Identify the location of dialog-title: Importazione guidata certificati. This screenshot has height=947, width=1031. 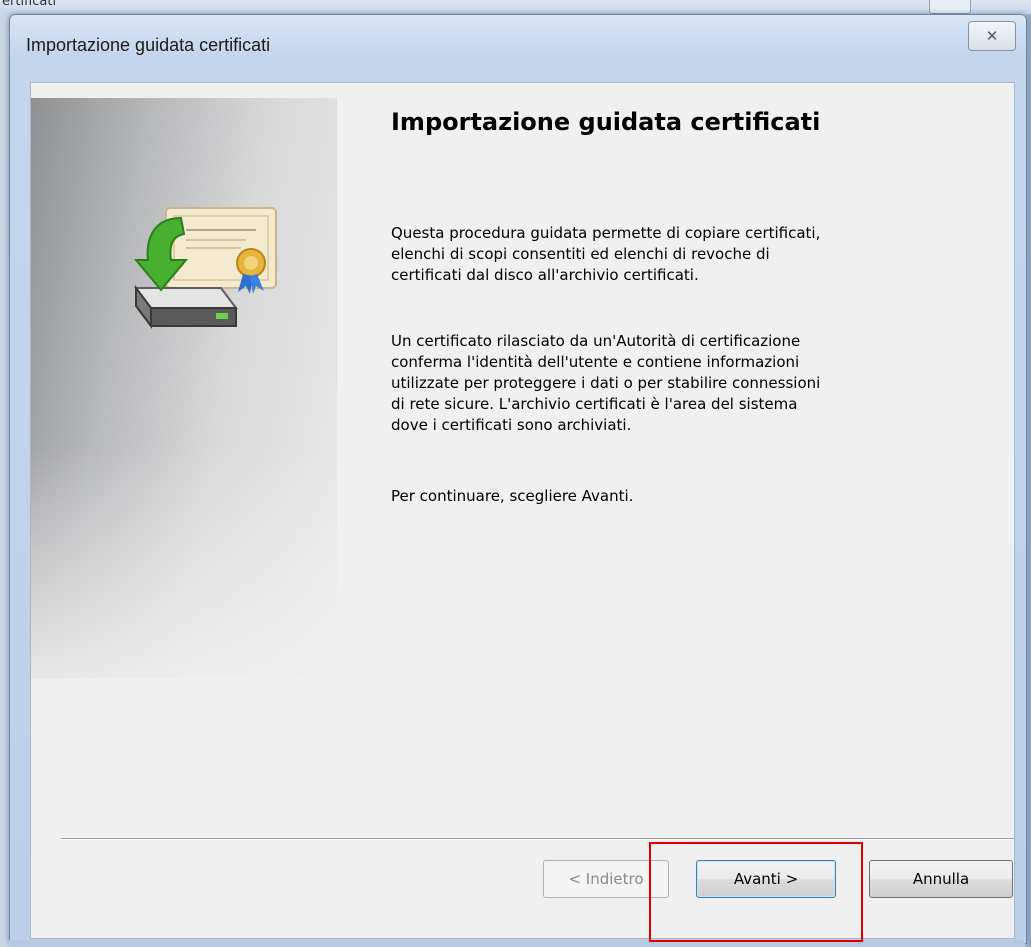
(148, 45).